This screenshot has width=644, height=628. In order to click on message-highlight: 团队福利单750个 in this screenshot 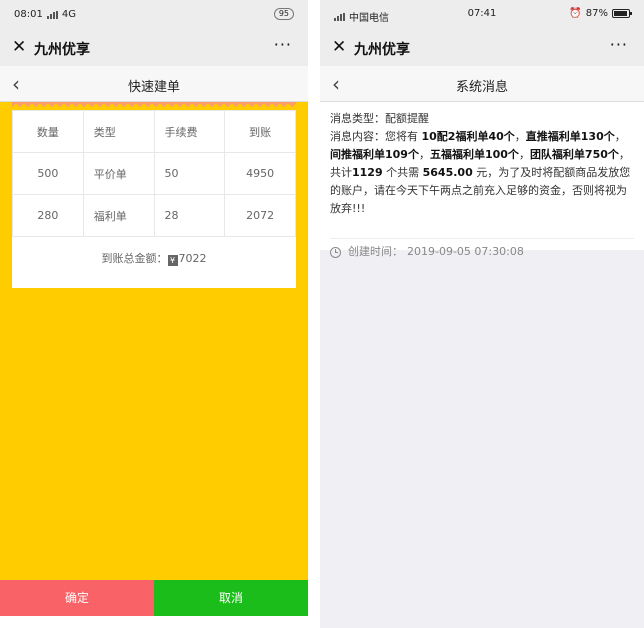, I will do `click(574, 154)`.